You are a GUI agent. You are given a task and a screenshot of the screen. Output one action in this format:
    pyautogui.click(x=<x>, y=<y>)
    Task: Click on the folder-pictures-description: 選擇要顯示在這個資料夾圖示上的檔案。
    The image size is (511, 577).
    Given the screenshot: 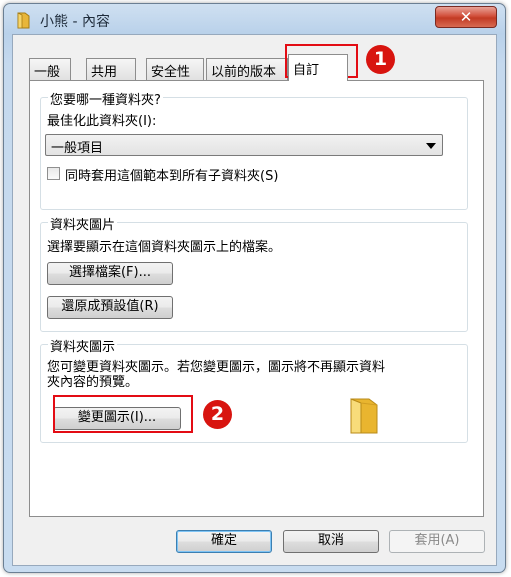 What is the action you would take?
    pyautogui.click(x=164, y=247)
    